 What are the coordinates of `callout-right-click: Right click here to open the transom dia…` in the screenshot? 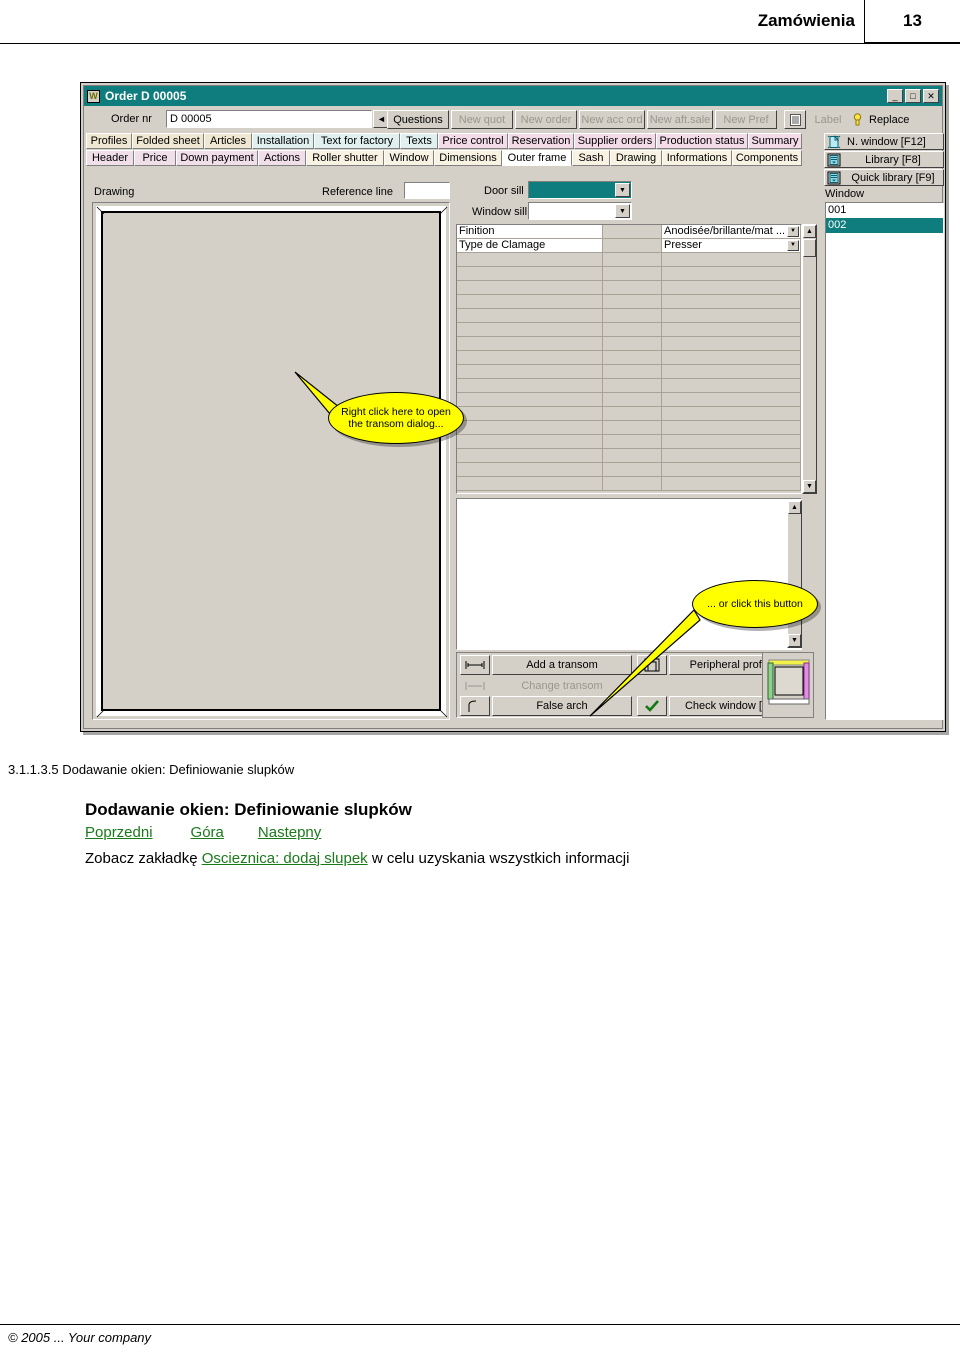 It's located at (396, 418).